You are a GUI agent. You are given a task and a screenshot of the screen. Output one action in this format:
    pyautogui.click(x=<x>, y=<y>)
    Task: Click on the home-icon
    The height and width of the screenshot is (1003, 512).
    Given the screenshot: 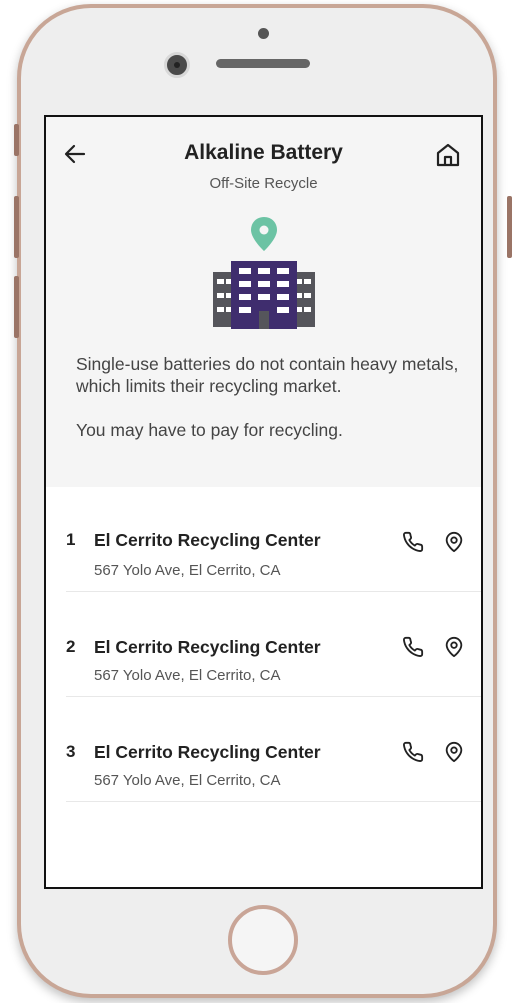 What is the action you would take?
    pyautogui.click(x=448, y=155)
    